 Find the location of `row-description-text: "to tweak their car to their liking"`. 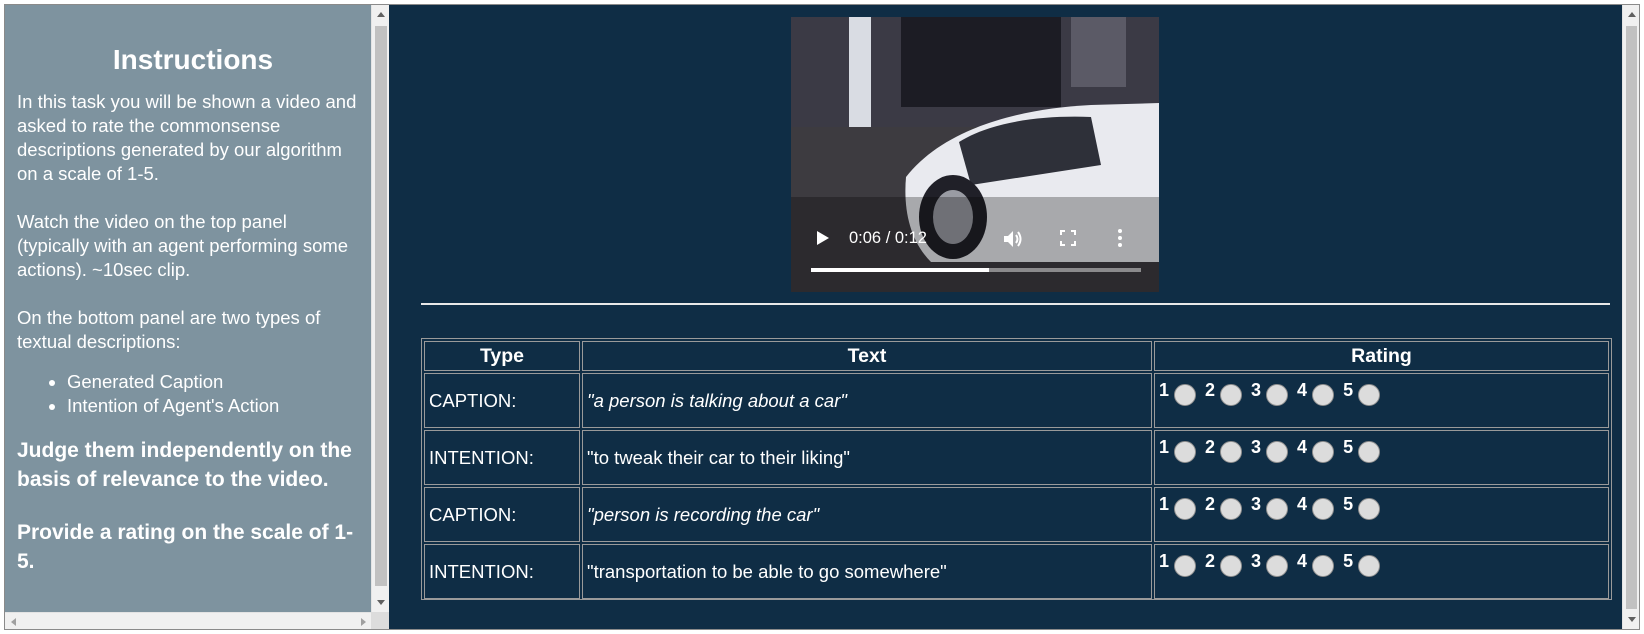

row-description-text: "to tweak their car to their liking" is located at coordinates (867, 457).